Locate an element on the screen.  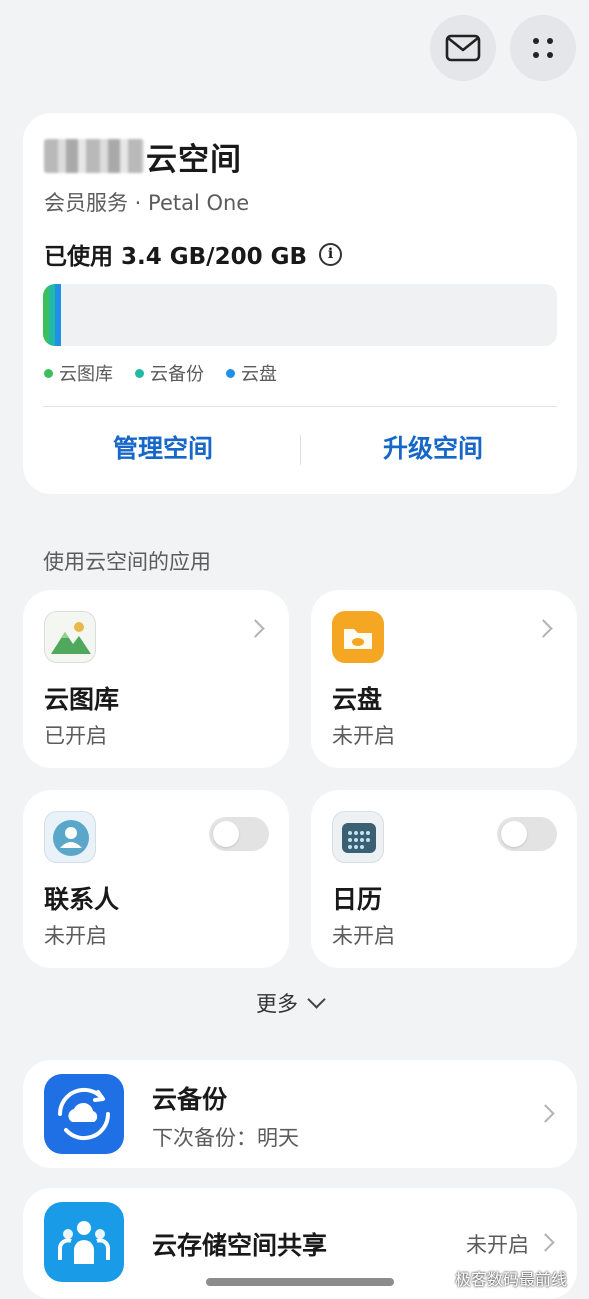
storage-title: 云空间 is located at coordinates (143, 156).